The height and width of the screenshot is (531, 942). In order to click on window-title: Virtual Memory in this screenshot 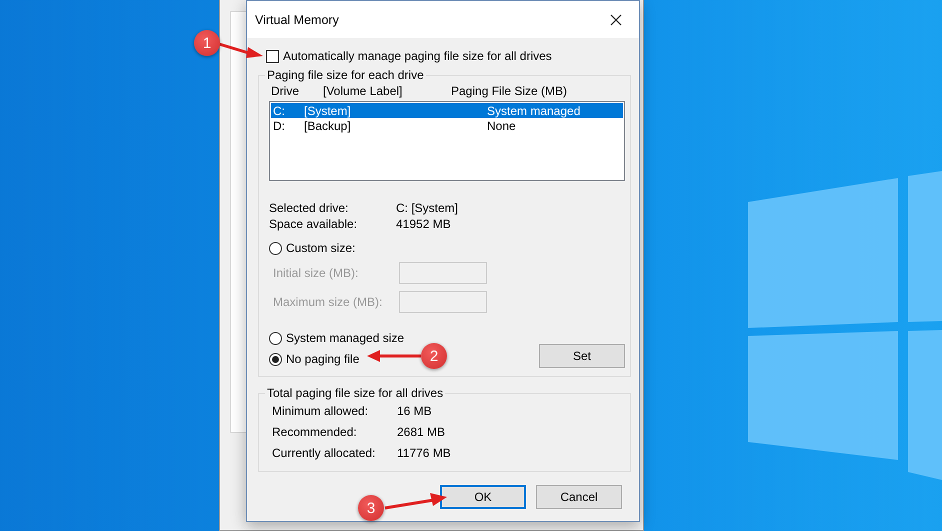, I will do `click(297, 19)`.